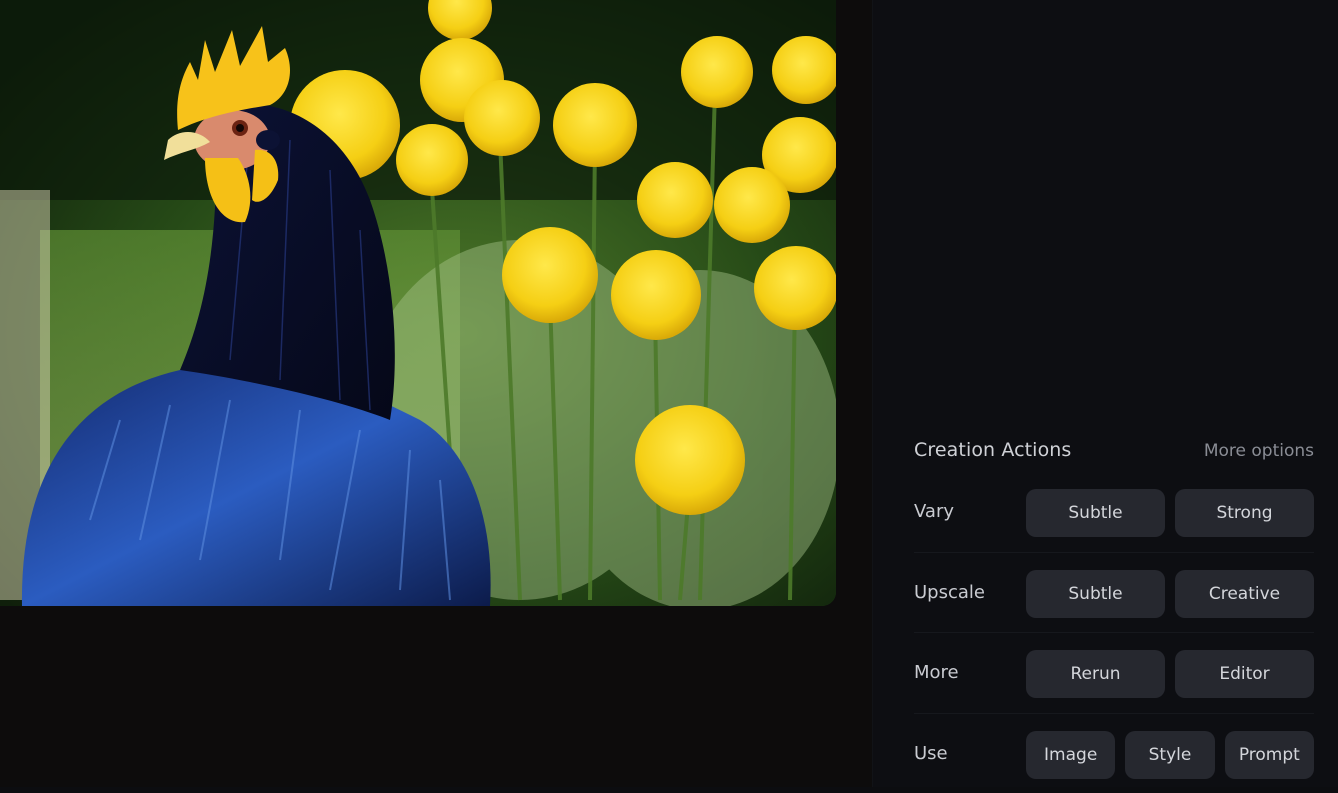 The width and height of the screenshot is (1338, 793). What do you see at coordinates (992, 450) in the screenshot?
I see `creation-actions-title: Creation Actions` at bounding box center [992, 450].